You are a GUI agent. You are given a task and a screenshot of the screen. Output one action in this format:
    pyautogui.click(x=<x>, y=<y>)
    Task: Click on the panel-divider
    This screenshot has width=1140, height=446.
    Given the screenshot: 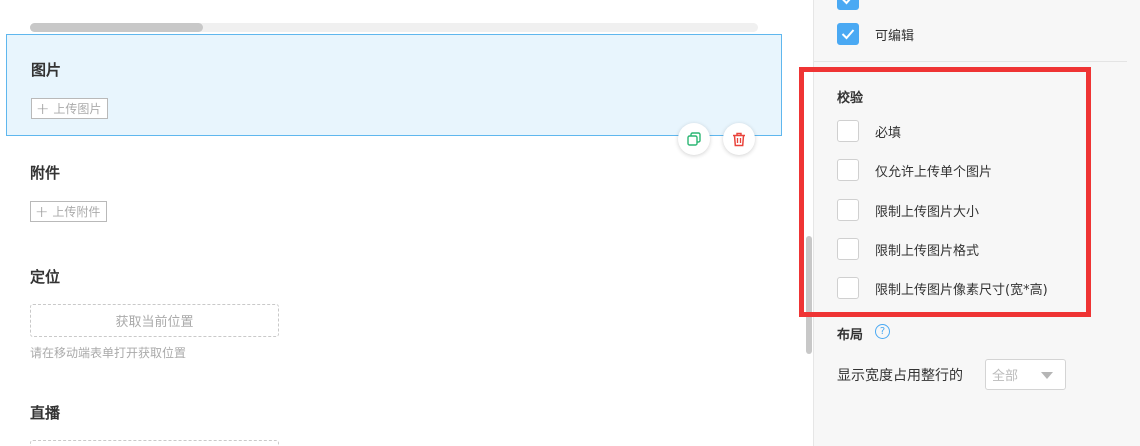 What is the action you would take?
    pyautogui.click(x=970, y=61)
    